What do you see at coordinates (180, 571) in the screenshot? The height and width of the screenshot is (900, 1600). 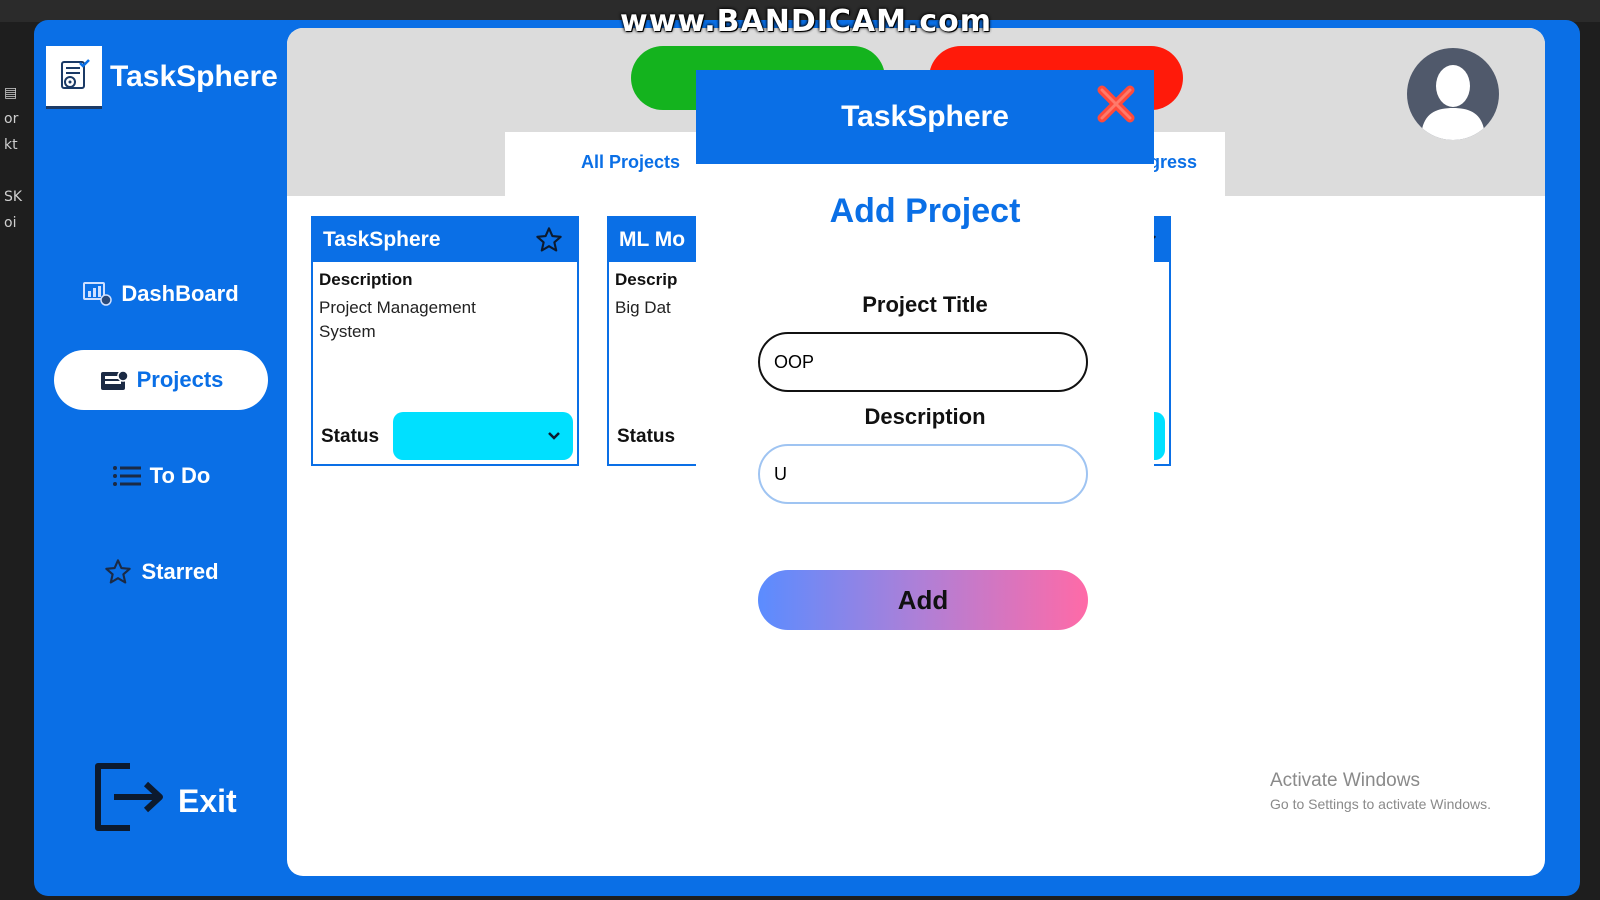 I see `sidebar-item-label: Starred` at bounding box center [180, 571].